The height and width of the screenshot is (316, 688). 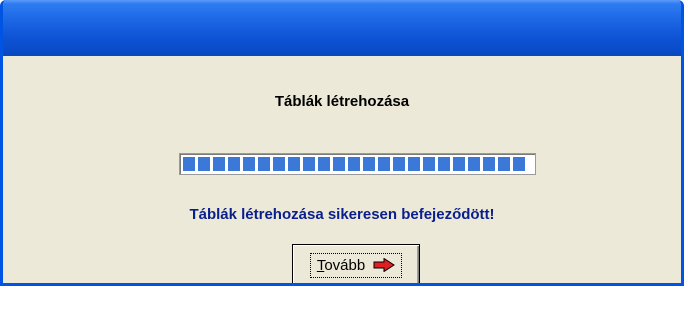 I want to click on dialog-heading: Táblák létrehozása, so click(x=342, y=101).